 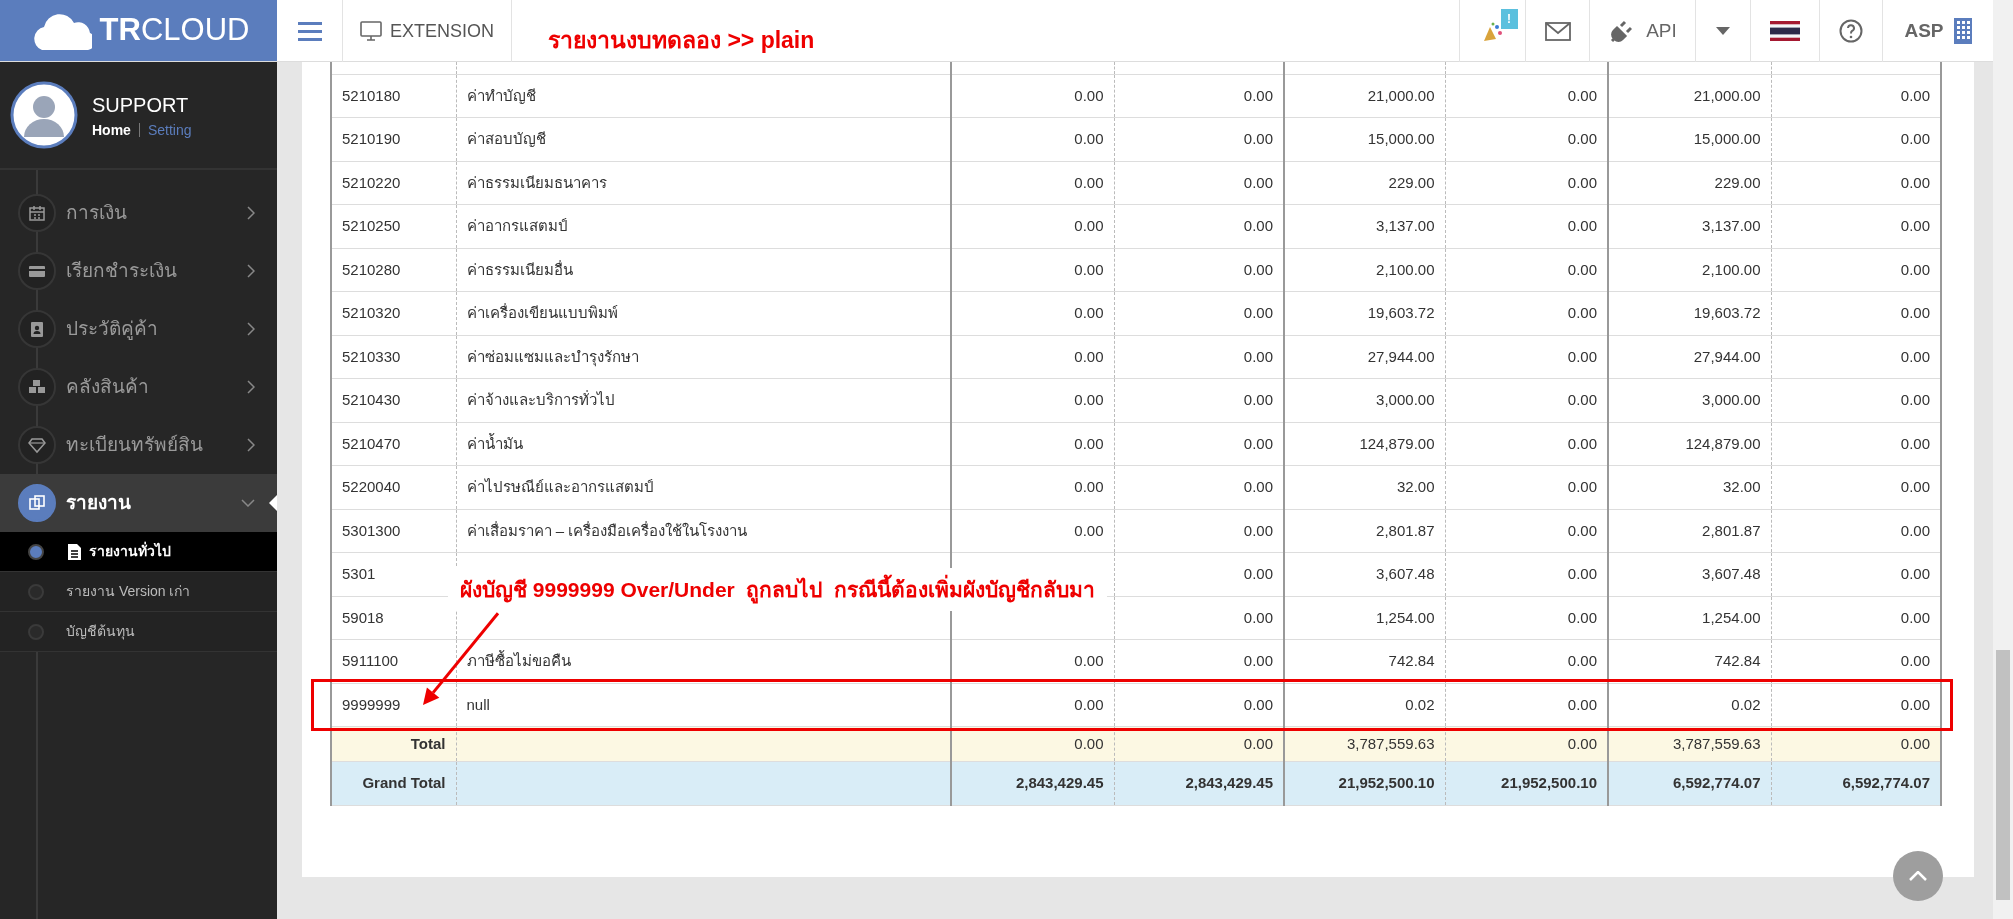 What do you see at coordinates (309, 31) in the screenshot?
I see `menu-icon` at bounding box center [309, 31].